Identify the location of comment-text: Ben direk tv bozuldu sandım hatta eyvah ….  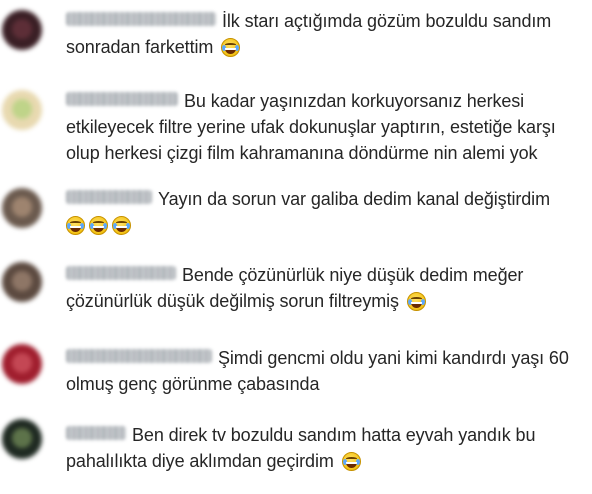
(303, 448).